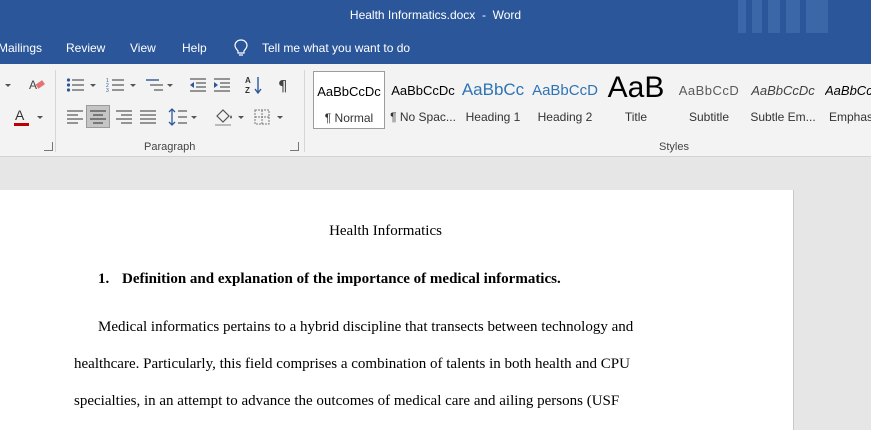 Image resolution: width=871 pixels, height=430 pixels. I want to click on app-name: Word, so click(507, 15).